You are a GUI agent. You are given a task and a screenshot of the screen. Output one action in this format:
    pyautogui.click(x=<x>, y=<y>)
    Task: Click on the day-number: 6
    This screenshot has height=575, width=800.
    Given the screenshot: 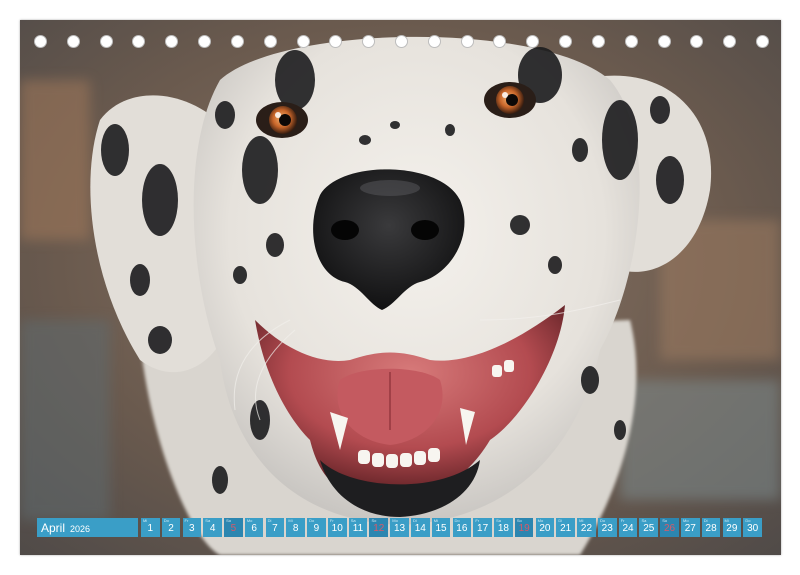 What is the action you would take?
    pyautogui.click(x=254, y=528)
    